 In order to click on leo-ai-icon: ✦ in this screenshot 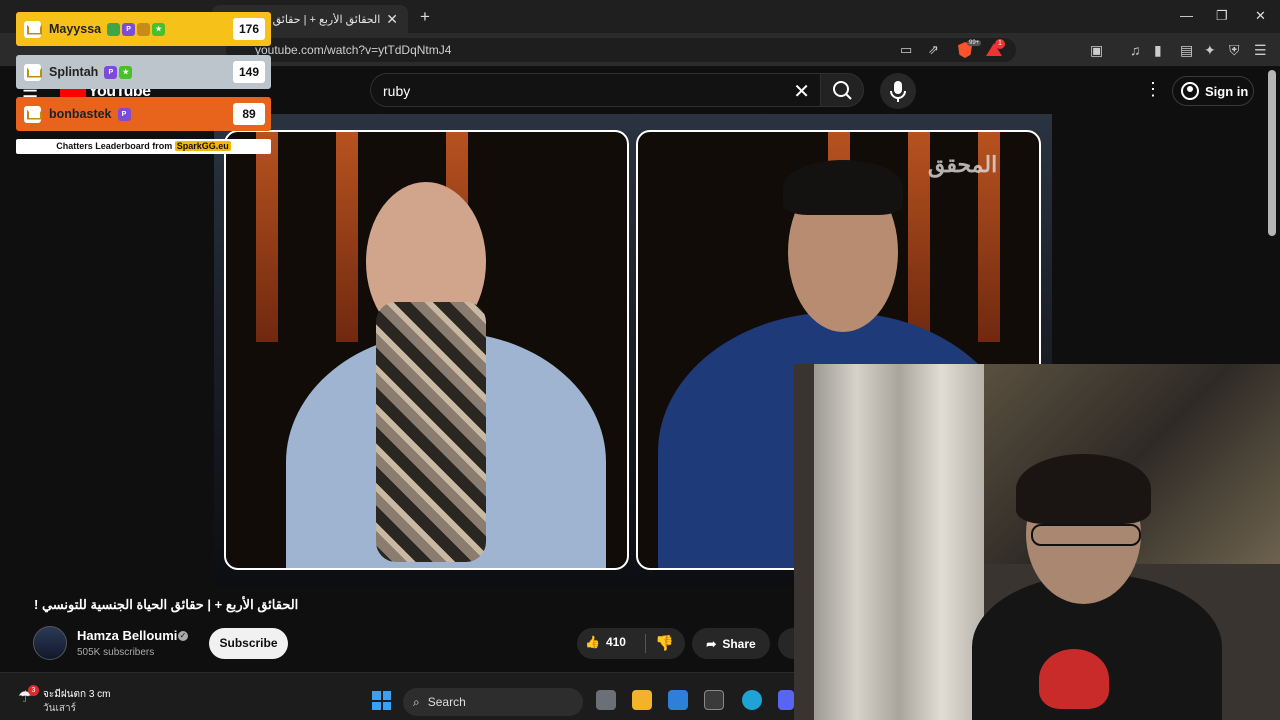, I will do `click(1210, 50)`.